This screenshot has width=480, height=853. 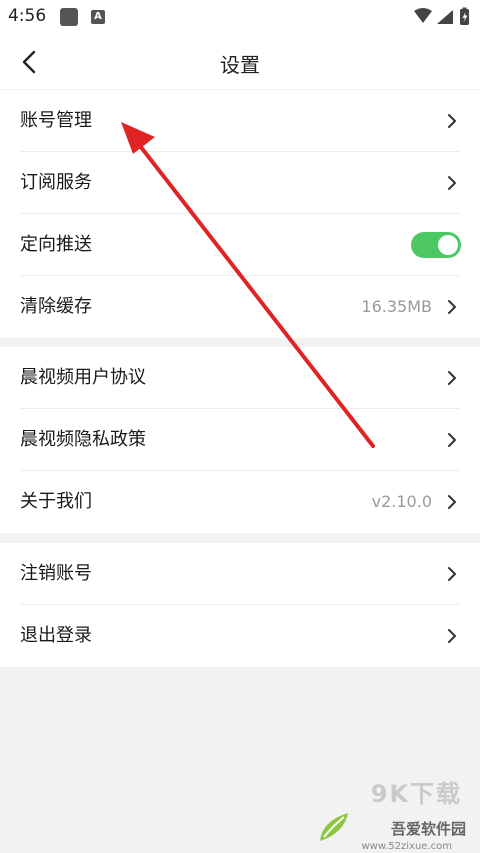 I want to click on settings-item-label: 退出登录, so click(x=56, y=635).